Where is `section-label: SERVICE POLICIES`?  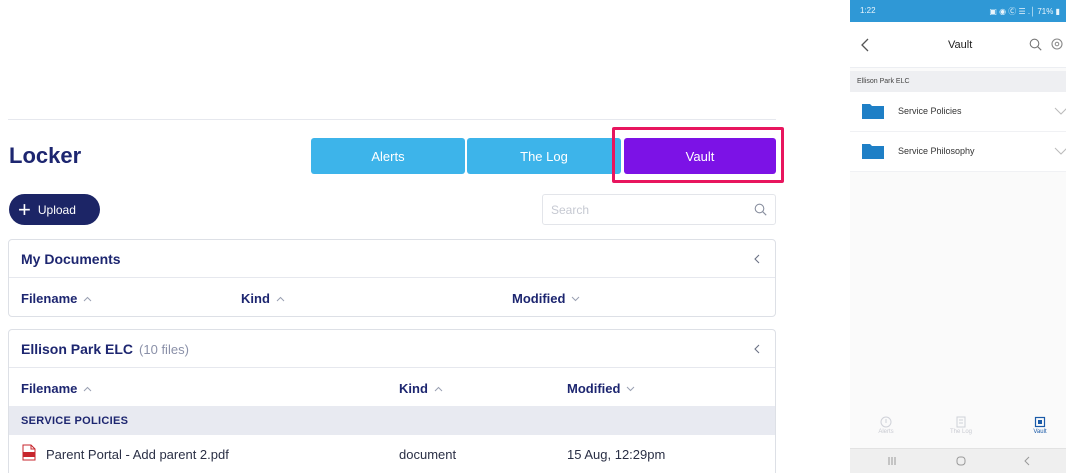 section-label: SERVICE POLICIES is located at coordinates (75, 421).